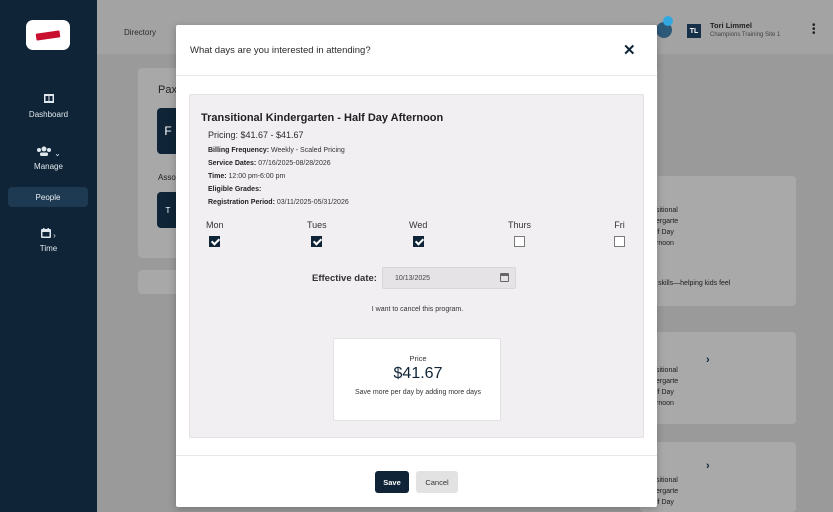 This screenshot has width=833, height=512. I want to click on detail-label: Registration Period:, so click(241, 202).